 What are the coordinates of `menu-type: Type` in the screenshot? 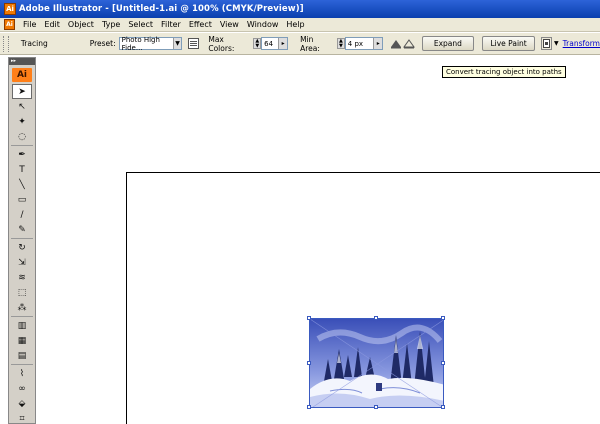 It's located at (111, 24).